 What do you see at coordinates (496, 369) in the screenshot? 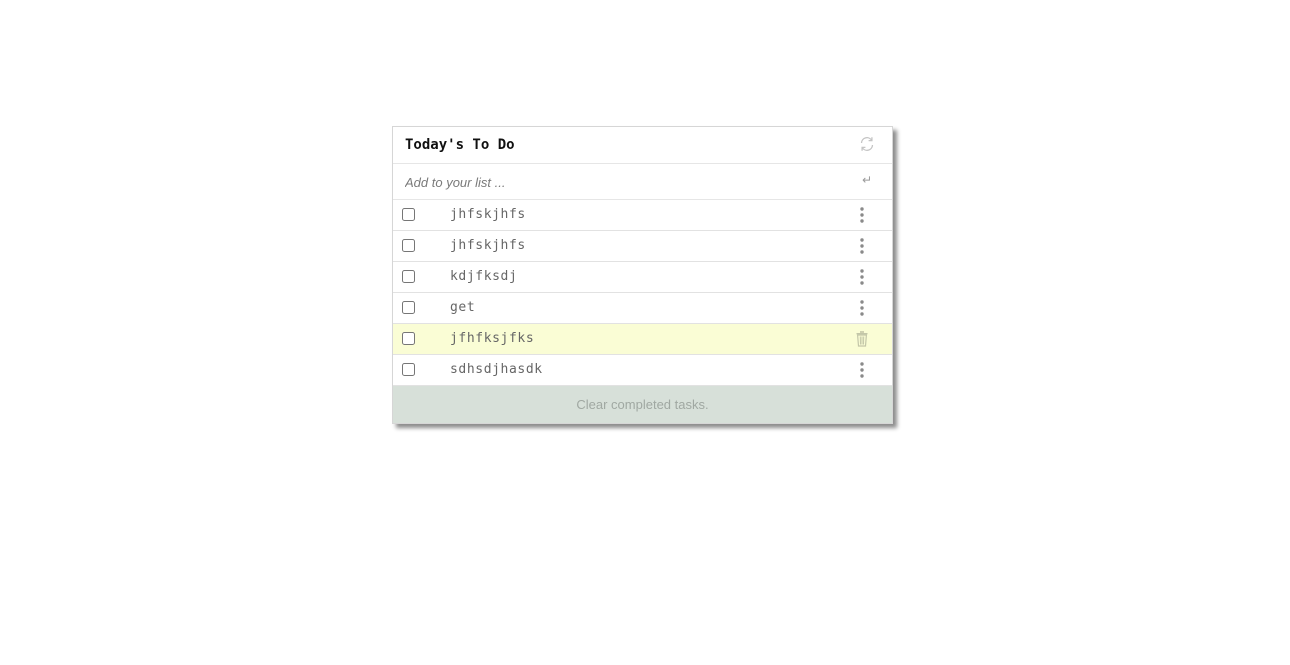
I see `task-text: sdhsdjhasdk` at bounding box center [496, 369].